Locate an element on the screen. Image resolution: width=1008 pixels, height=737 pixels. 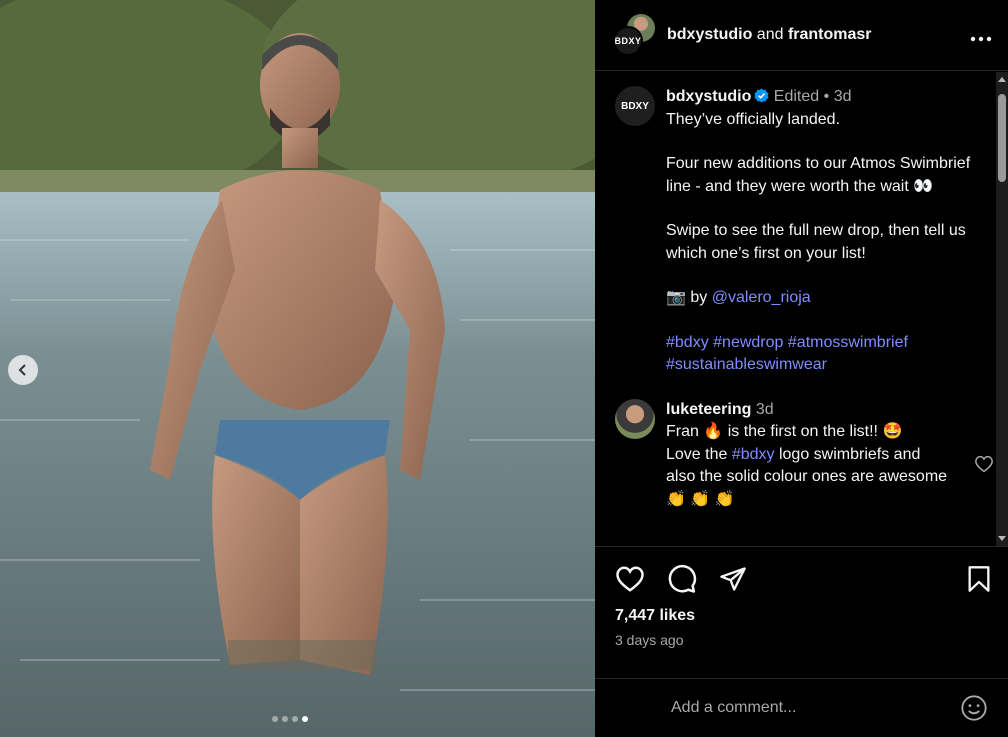
emoji-button is located at coordinates (974, 708).